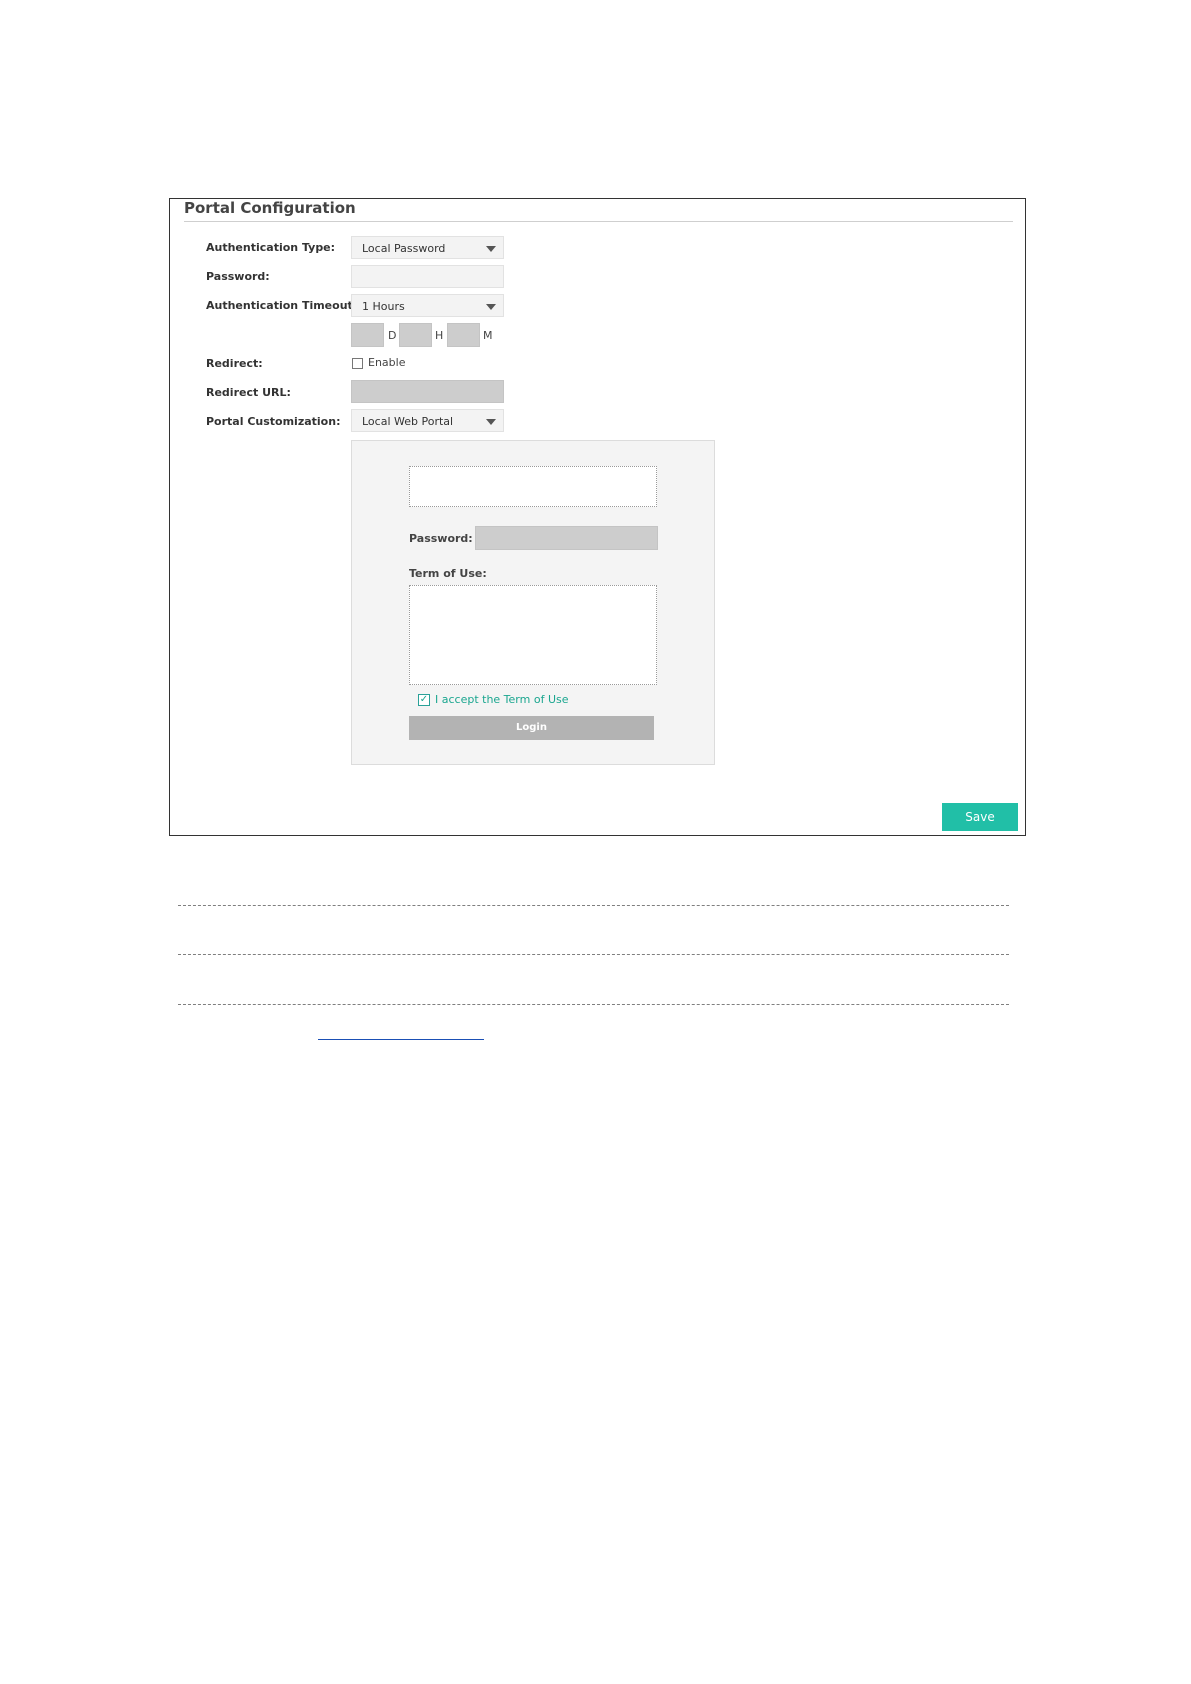 This screenshot has height=1684, width=1191. I want to click on panel-title: Portal Configuration, so click(270, 208).